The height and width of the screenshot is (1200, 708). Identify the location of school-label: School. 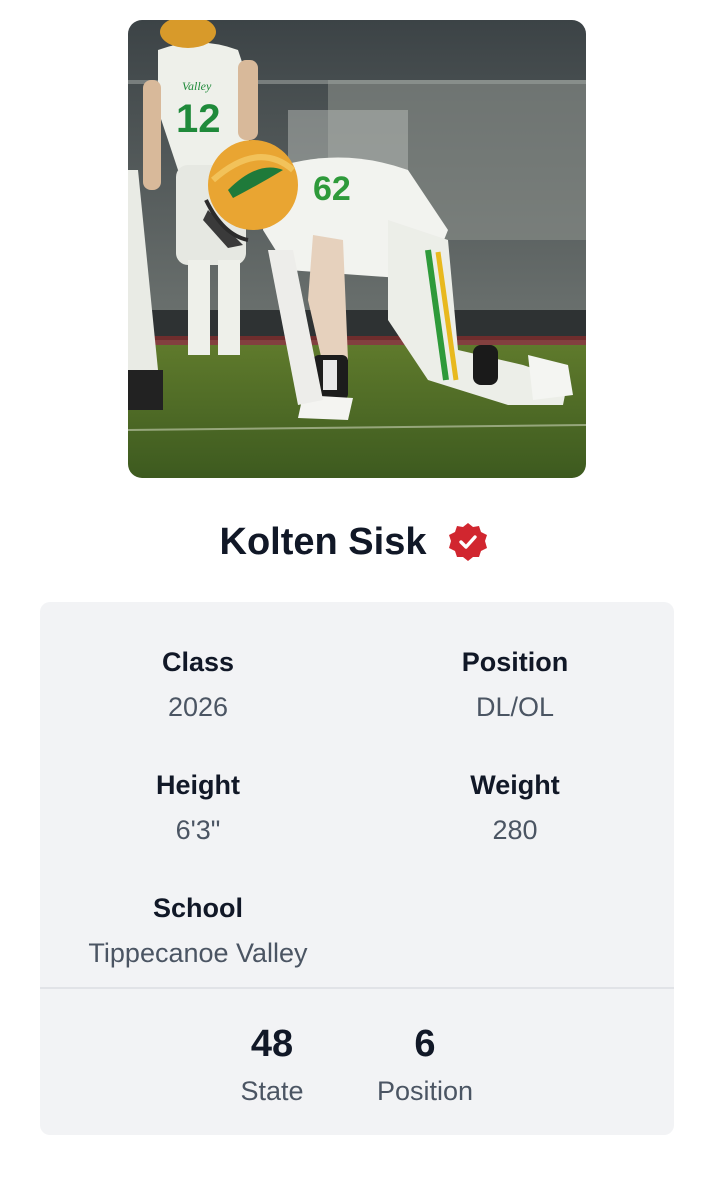
(197, 908).